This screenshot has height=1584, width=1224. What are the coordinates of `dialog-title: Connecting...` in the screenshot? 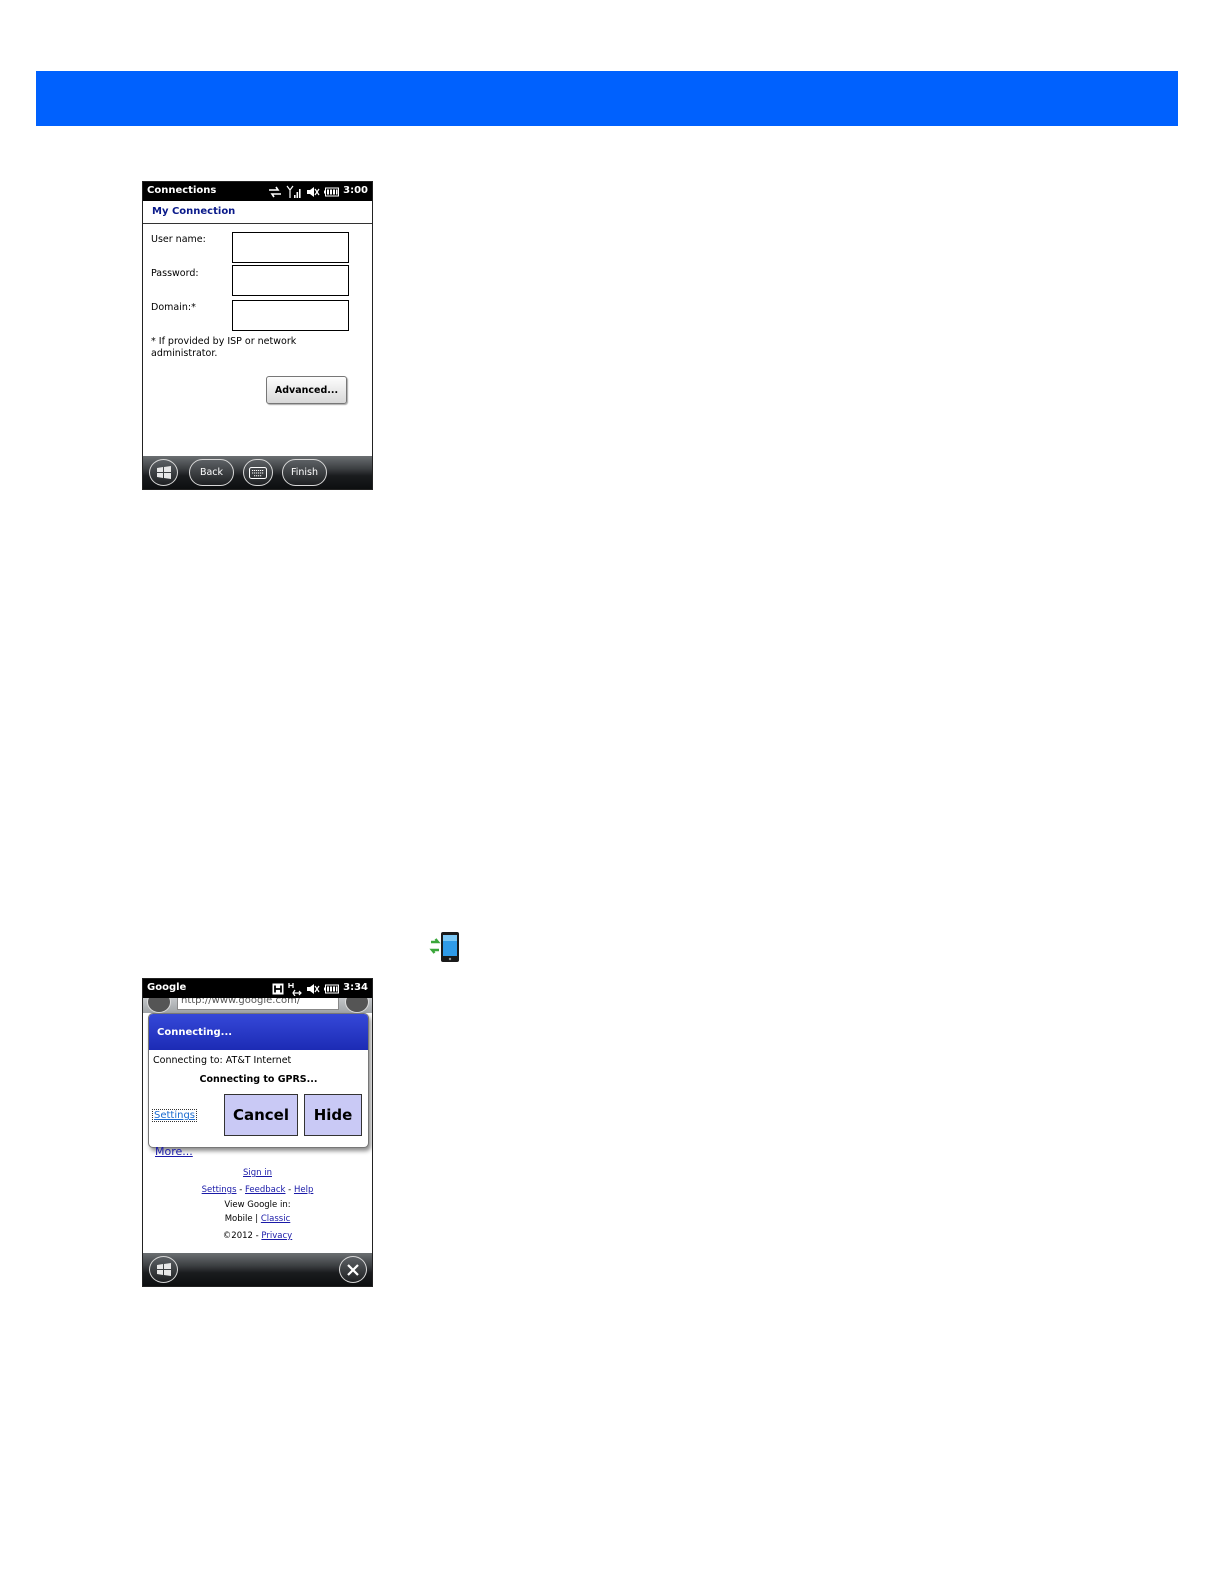 It's located at (195, 1032).